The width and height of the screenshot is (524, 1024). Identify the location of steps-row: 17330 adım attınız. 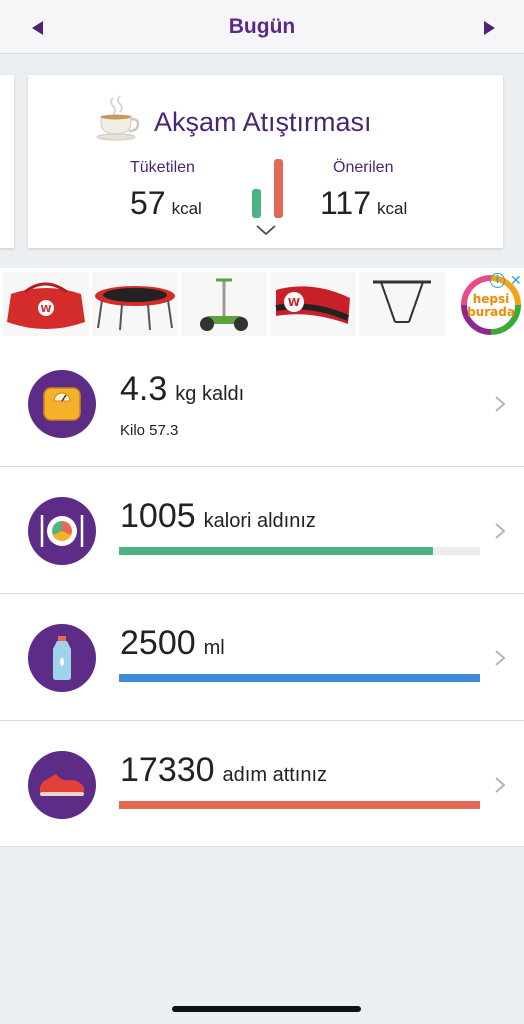
(262, 784).